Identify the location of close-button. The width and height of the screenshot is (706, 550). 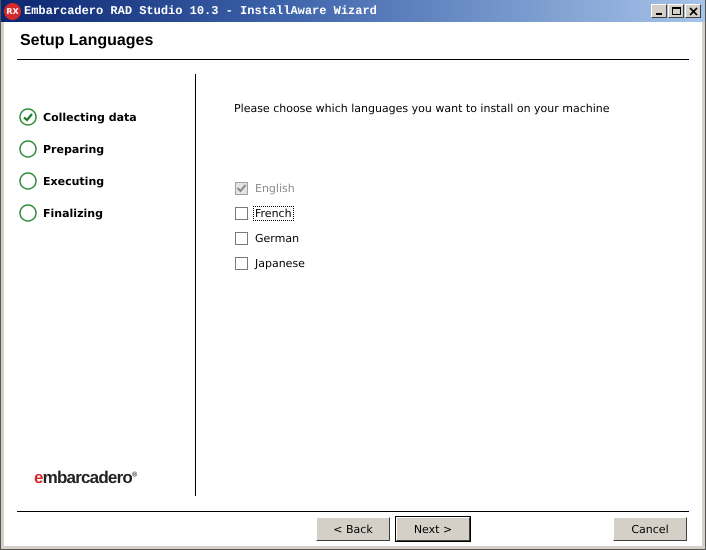
(693, 11).